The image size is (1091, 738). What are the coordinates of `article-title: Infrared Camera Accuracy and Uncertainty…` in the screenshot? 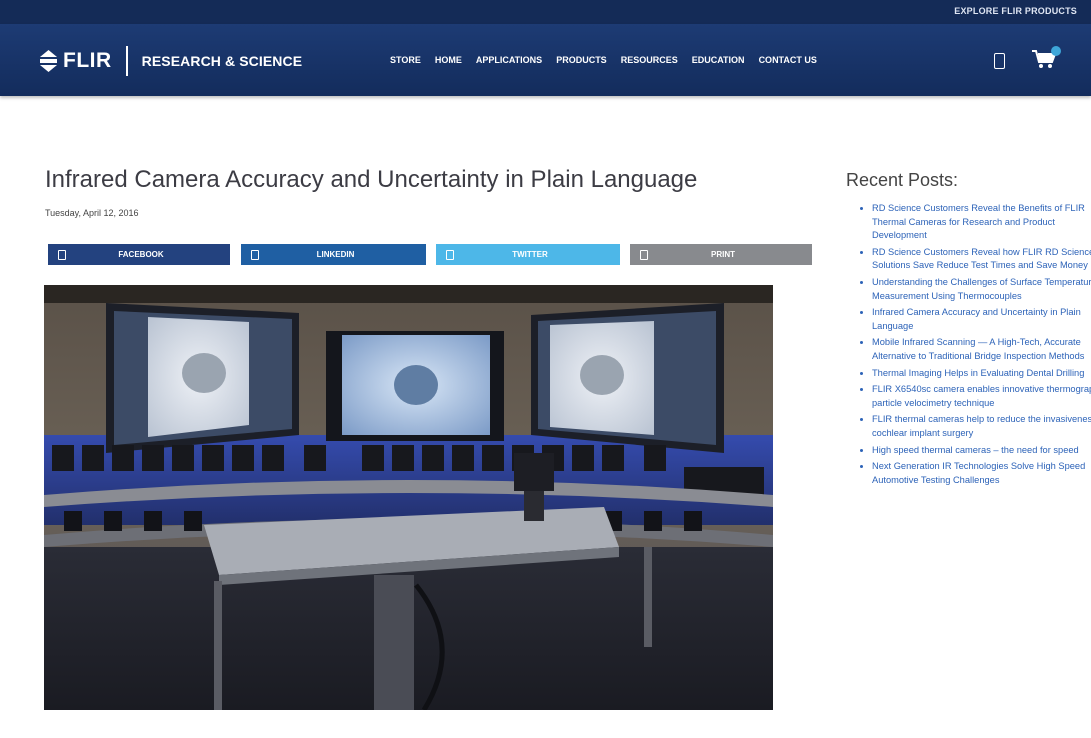 It's located at (371, 179).